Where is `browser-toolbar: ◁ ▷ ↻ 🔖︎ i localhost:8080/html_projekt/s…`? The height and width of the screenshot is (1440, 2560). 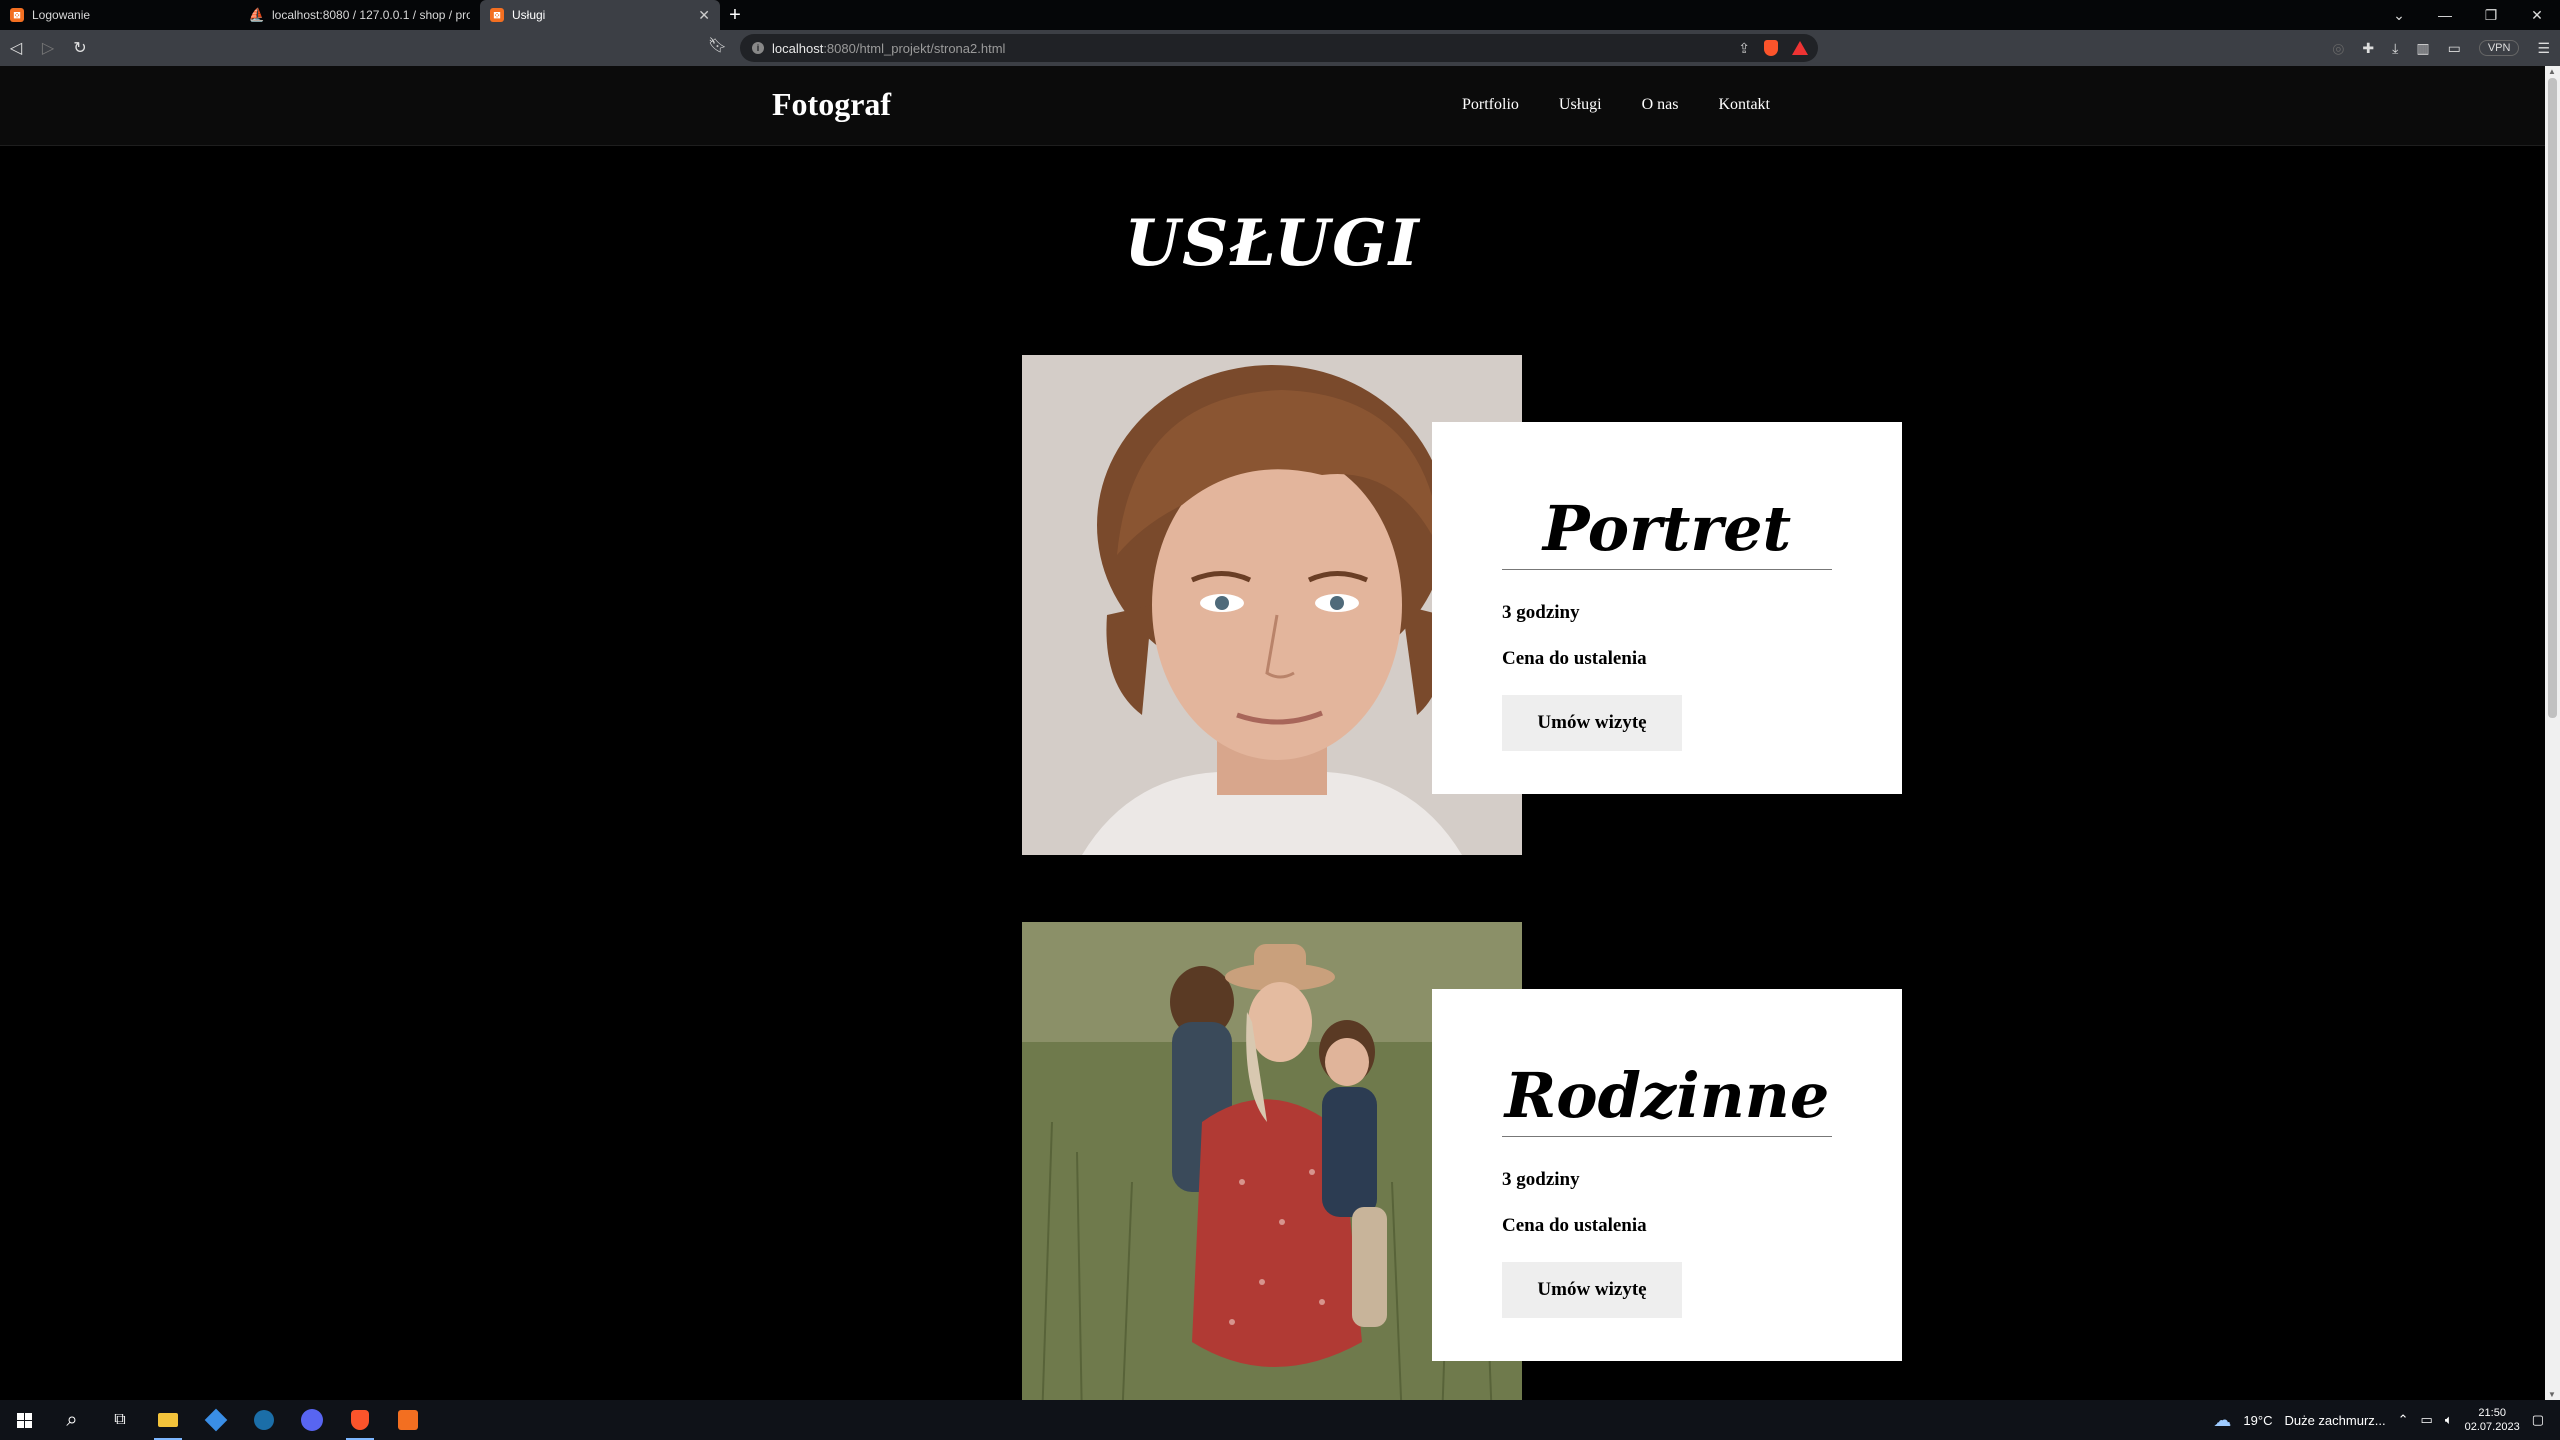 browser-toolbar: ◁ ▷ ↻ 🔖︎ i localhost:8080/html_projekt/s… is located at coordinates (1280, 48).